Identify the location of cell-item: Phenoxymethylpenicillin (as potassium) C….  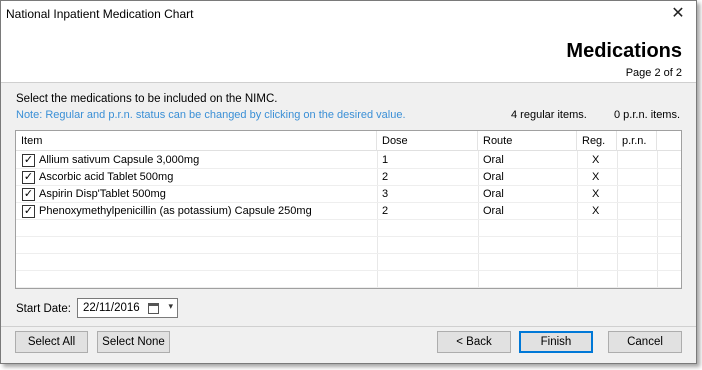
(175, 211).